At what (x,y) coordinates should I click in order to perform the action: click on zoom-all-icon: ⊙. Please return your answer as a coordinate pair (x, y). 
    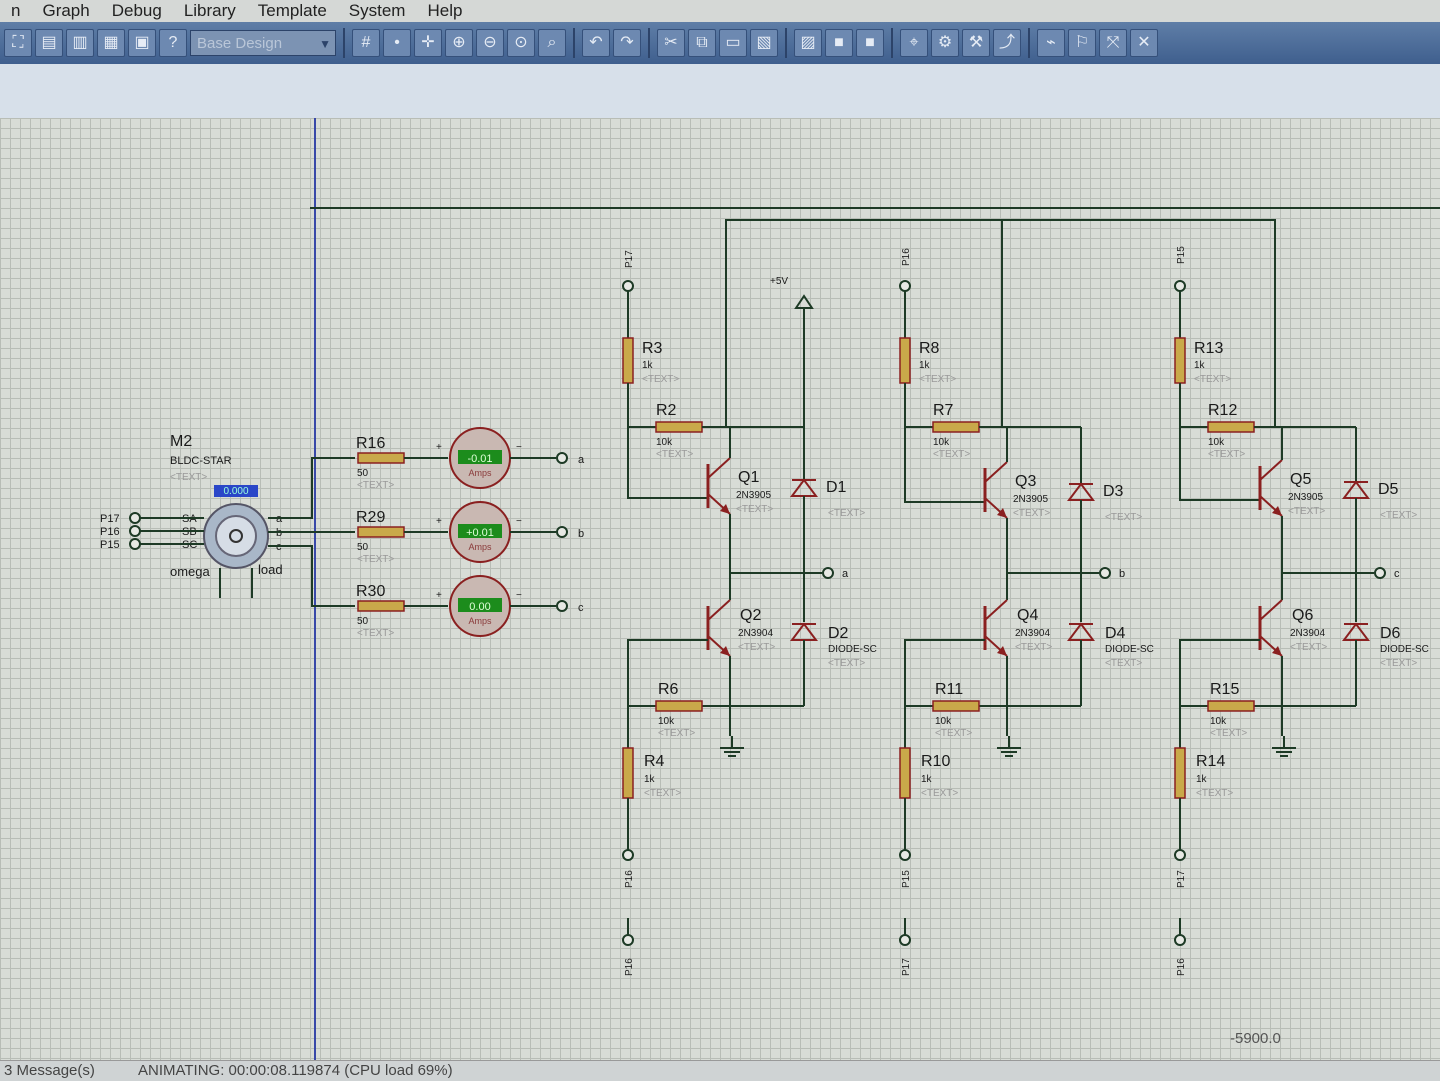
    Looking at the image, I should click on (521, 43).